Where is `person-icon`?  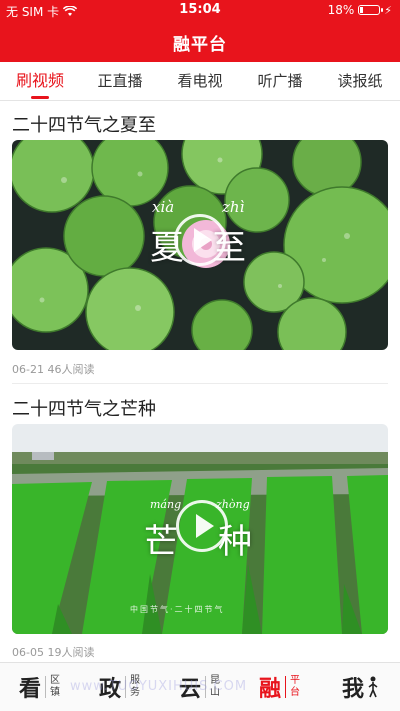
person-icon is located at coordinates (373, 687).